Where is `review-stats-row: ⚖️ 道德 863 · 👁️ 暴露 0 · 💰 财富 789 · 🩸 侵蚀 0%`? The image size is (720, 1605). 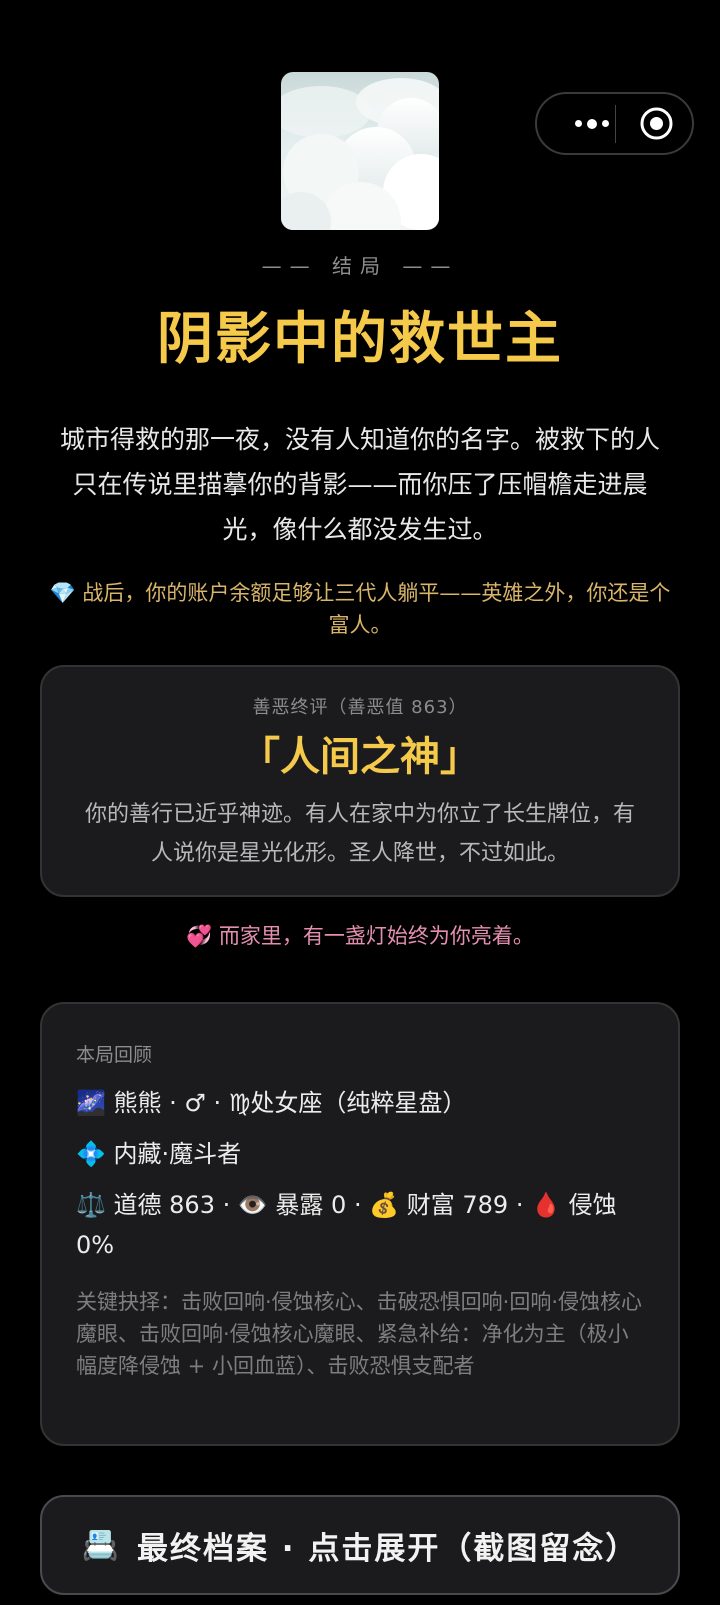 review-stats-row: ⚖️ 道德 863 · 👁️ 暴露 0 · 💰 财富 789 · 🩸 侵蚀 0% is located at coordinates (361, 1225).